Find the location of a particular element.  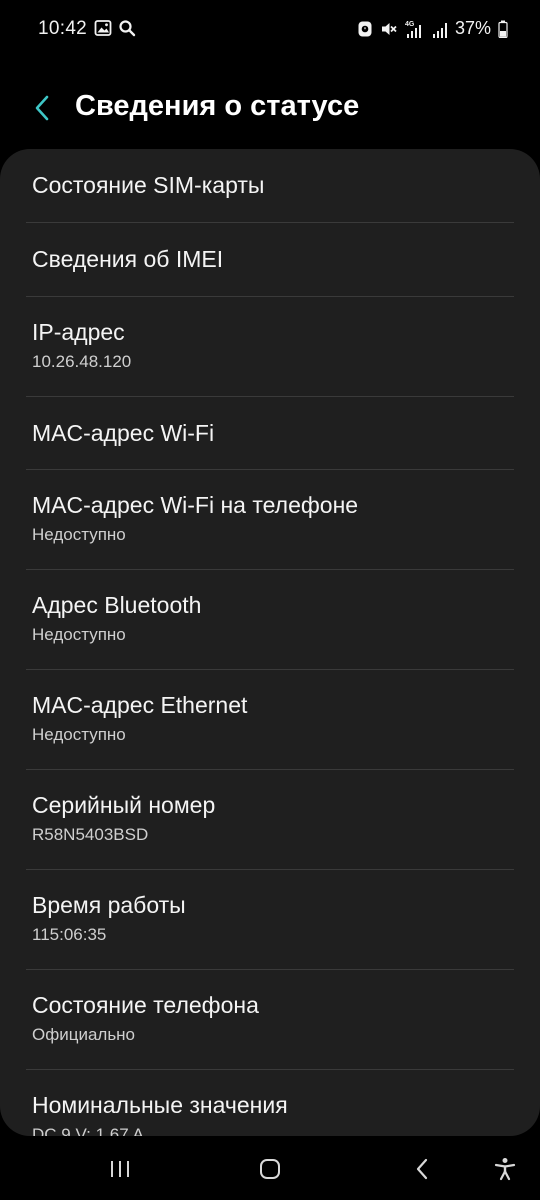

home-button is located at coordinates (270, 1169).